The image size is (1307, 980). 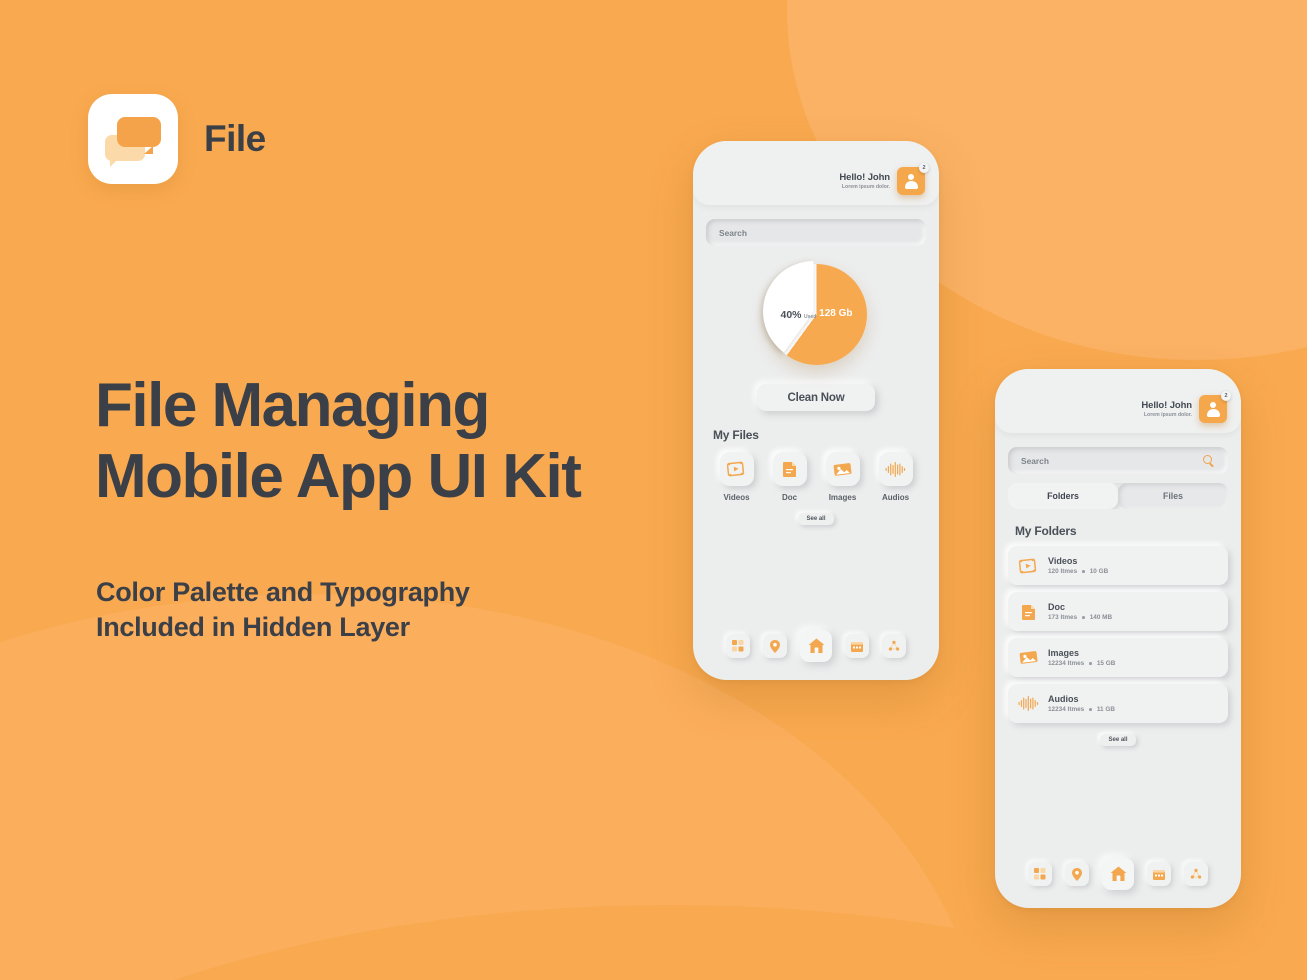 I want to click on share-network-icon, so click(x=894, y=645).